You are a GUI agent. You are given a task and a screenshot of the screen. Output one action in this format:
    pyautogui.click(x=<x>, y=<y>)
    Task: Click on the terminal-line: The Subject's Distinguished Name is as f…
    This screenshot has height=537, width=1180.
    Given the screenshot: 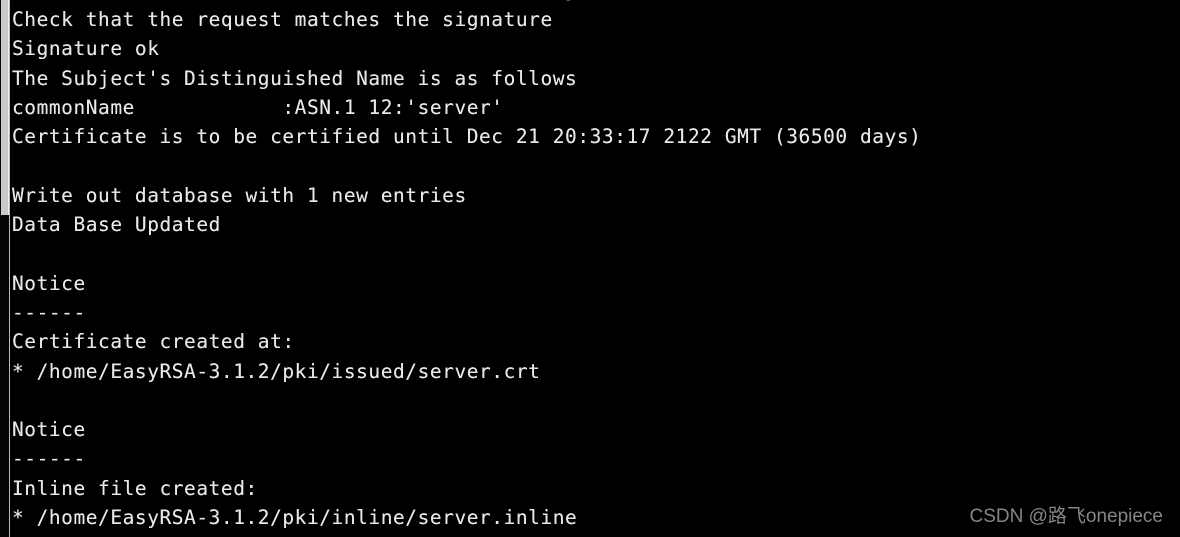 What is the action you would take?
    pyautogui.click(x=295, y=78)
    